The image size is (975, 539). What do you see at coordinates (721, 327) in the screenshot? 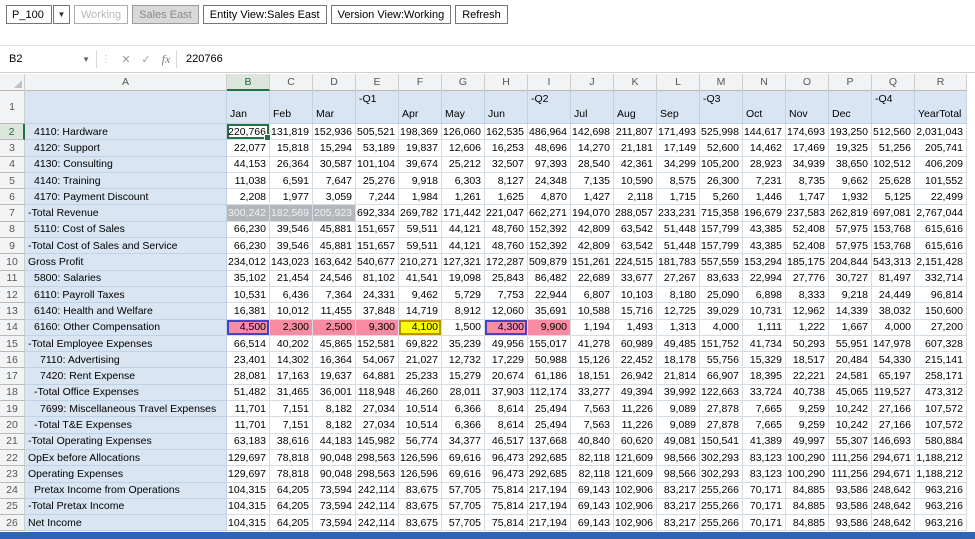
I see `cell-M14: 4,000` at bounding box center [721, 327].